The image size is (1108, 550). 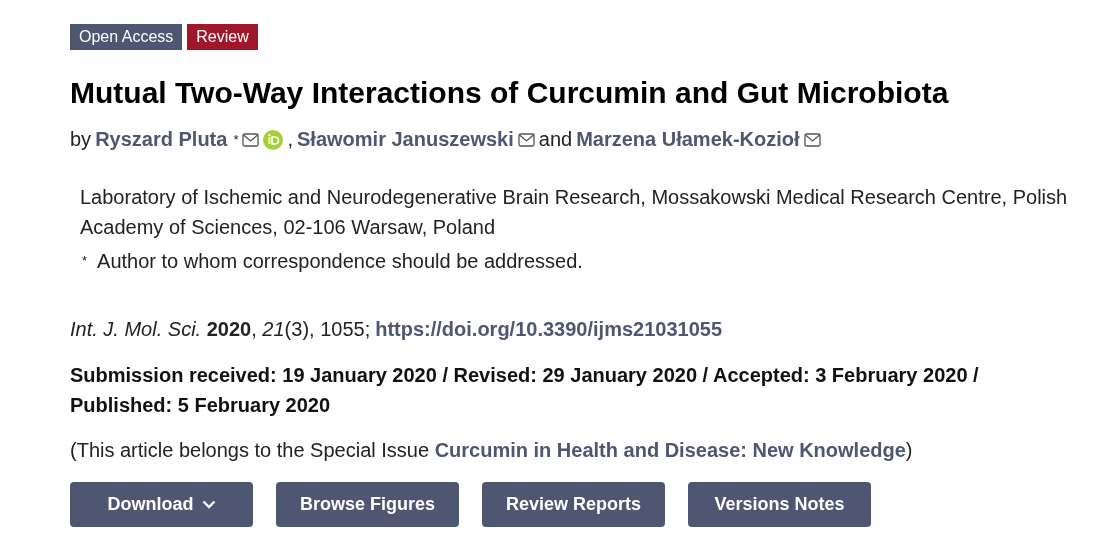 What do you see at coordinates (688, 139) in the screenshot?
I see `author-link: Marzena Ułamek-Kozioł` at bounding box center [688, 139].